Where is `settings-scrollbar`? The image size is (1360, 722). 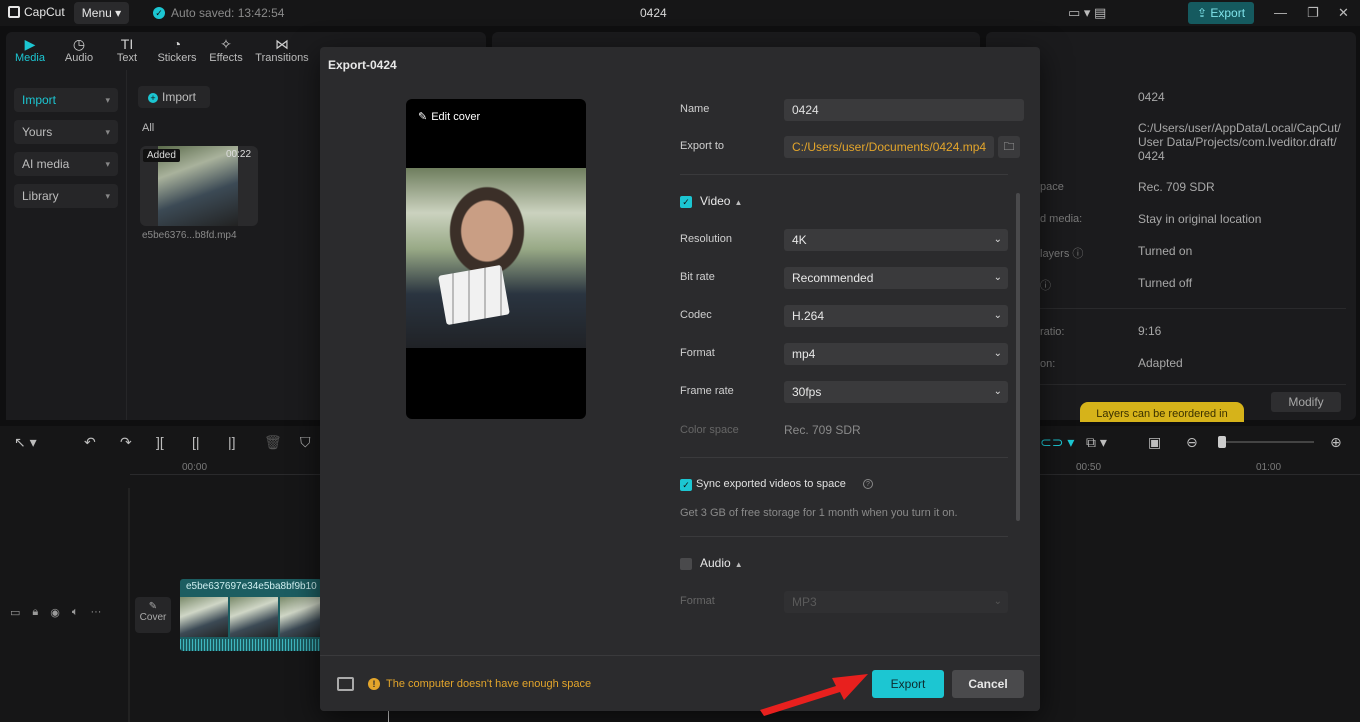
settings-scrollbar is located at coordinates (1018, 357).